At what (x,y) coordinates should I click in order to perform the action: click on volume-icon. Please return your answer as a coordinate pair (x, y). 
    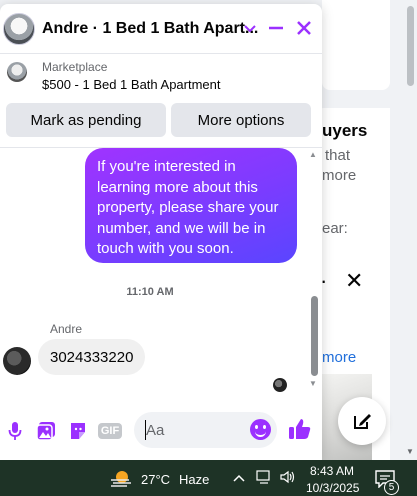
    Looking at the image, I should click on (288, 478).